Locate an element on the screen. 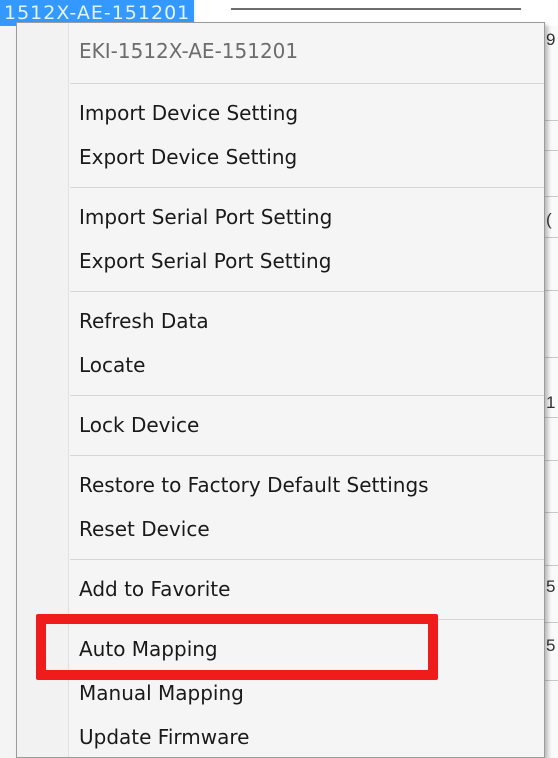 The width and height of the screenshot is (558, 758). menu-item-reset-device: Reset Device is located at coordinates (144, 529).